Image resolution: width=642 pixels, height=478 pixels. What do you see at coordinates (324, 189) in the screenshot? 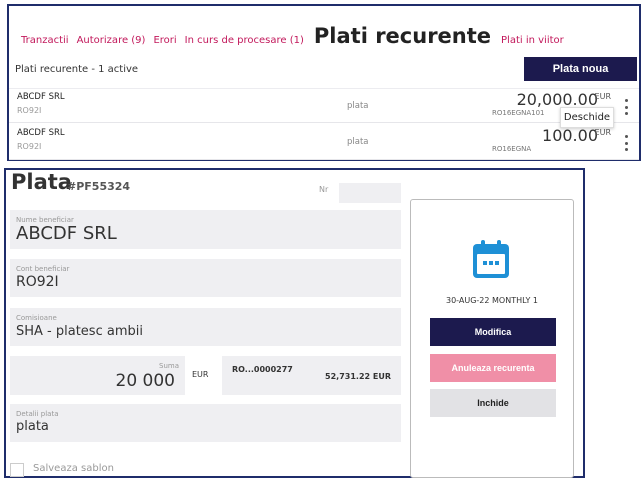
I see `nr-label: Nr` at bounding box center [324, 189].